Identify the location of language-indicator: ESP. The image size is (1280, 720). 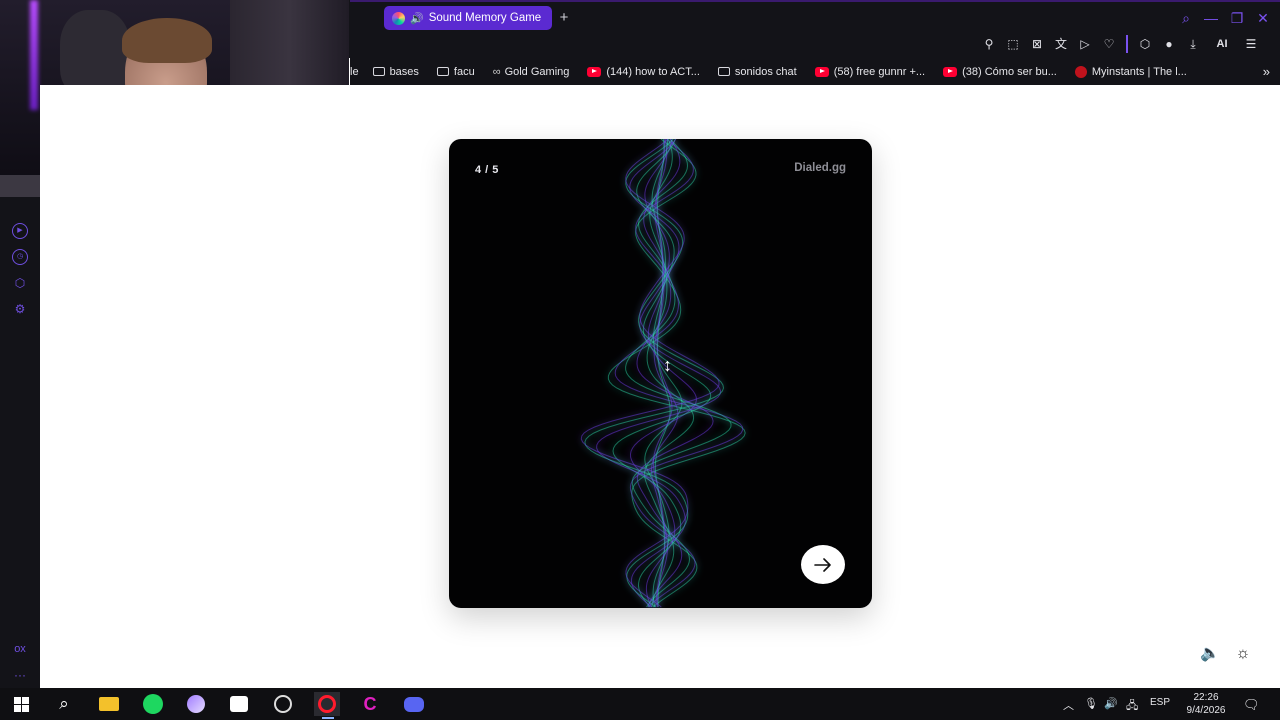
(1160, 702).